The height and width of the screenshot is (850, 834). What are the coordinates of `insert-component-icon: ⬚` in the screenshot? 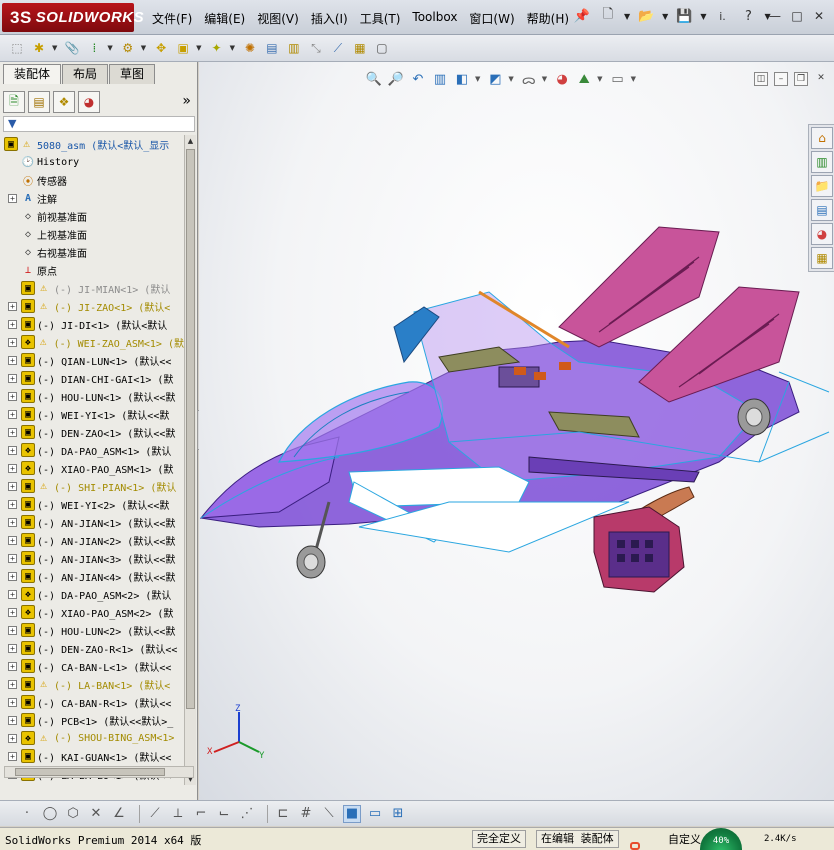 It's located at (17, 48).